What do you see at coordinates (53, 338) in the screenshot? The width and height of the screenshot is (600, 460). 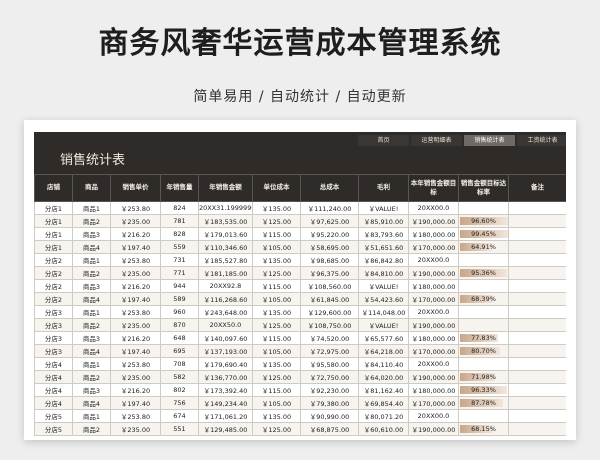 I see `store-cell: 分店3` at bounding box center [53, 338].